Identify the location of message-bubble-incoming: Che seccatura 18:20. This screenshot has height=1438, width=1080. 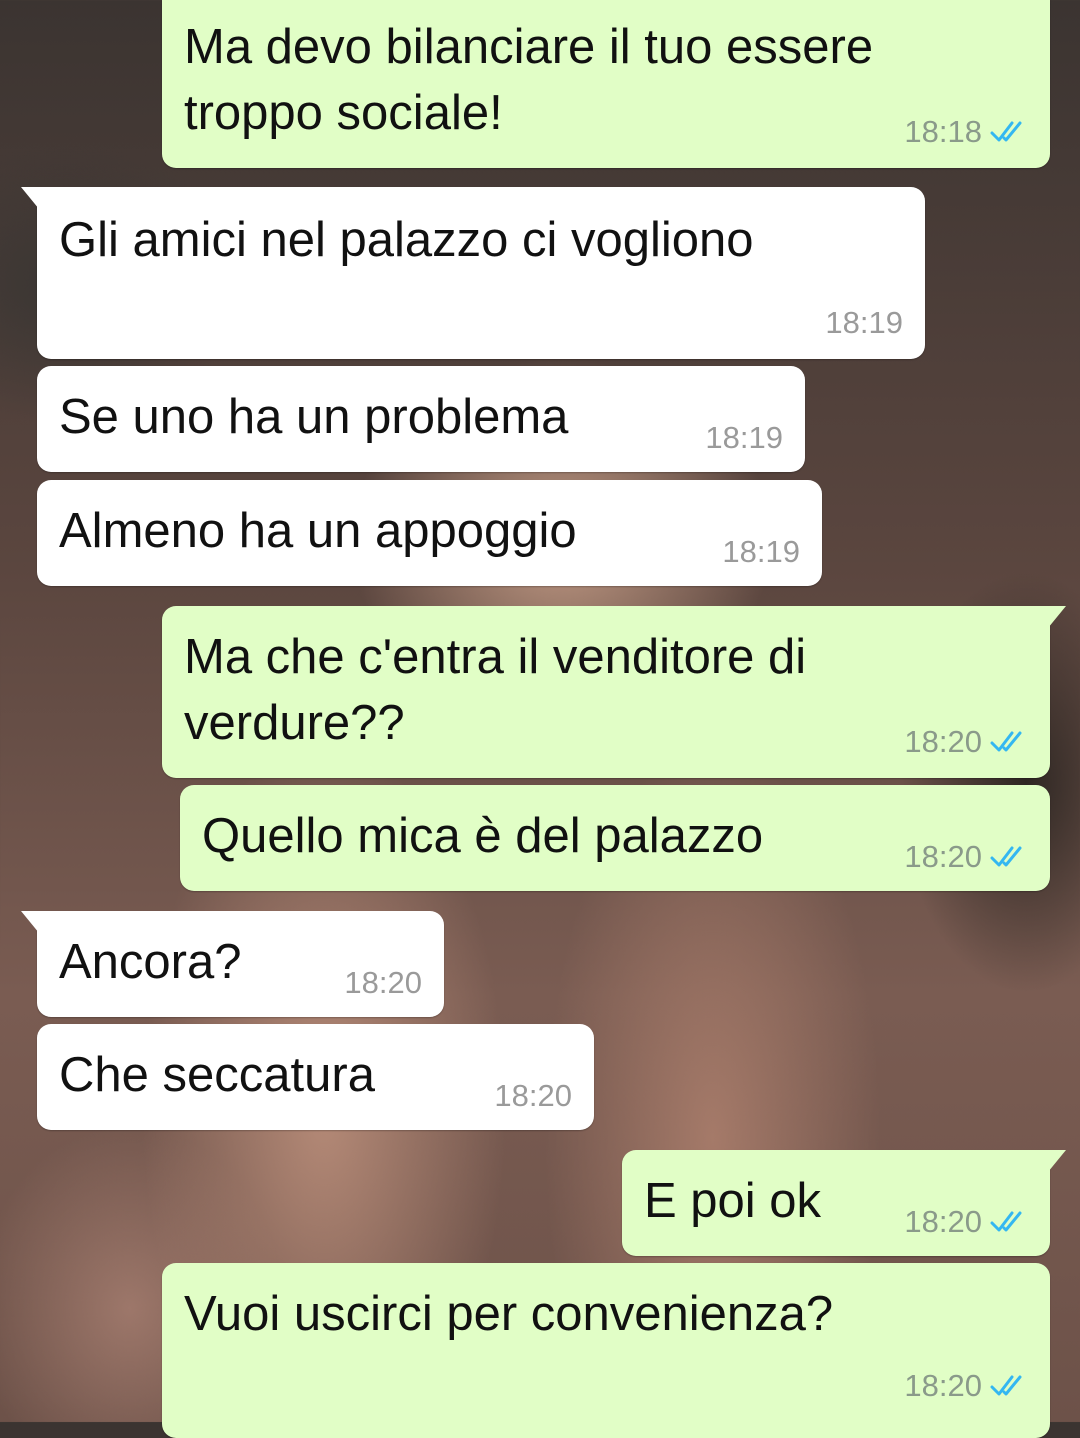
(315, 1077).